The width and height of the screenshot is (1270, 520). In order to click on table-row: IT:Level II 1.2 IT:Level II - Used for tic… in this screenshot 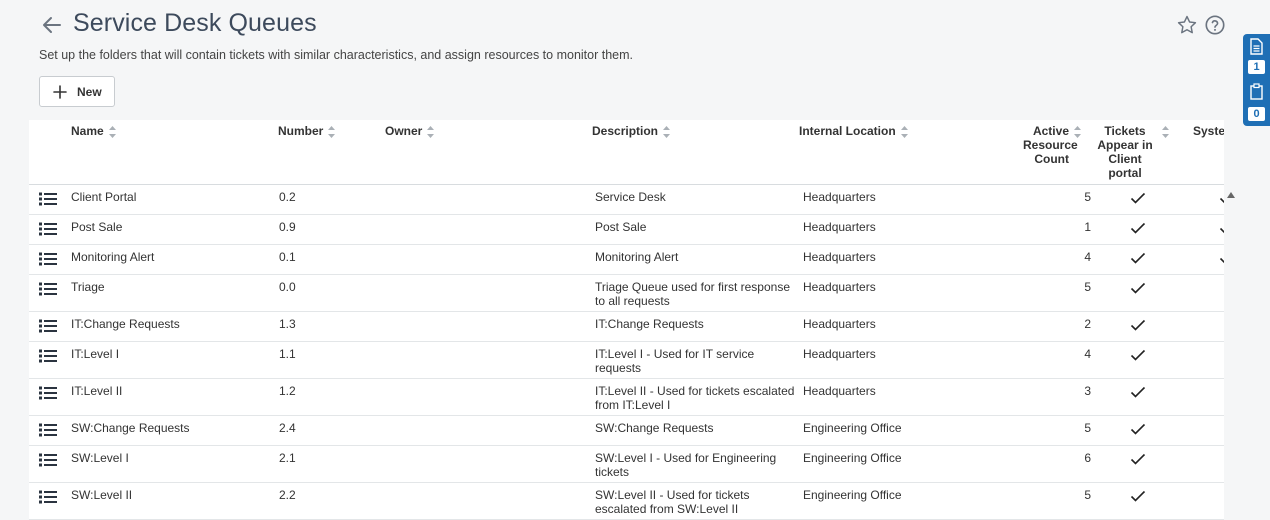, I will do `click(626, 397)`.